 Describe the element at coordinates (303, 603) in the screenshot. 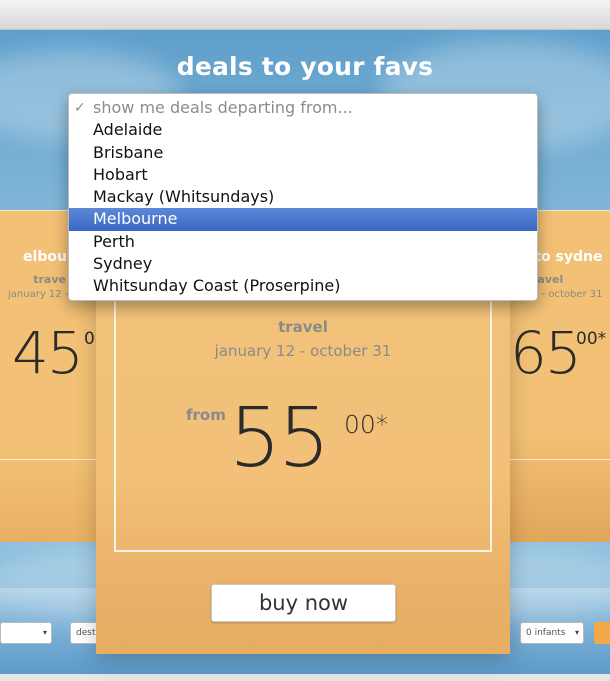

I see `buy-now-button: buy now` at that location.